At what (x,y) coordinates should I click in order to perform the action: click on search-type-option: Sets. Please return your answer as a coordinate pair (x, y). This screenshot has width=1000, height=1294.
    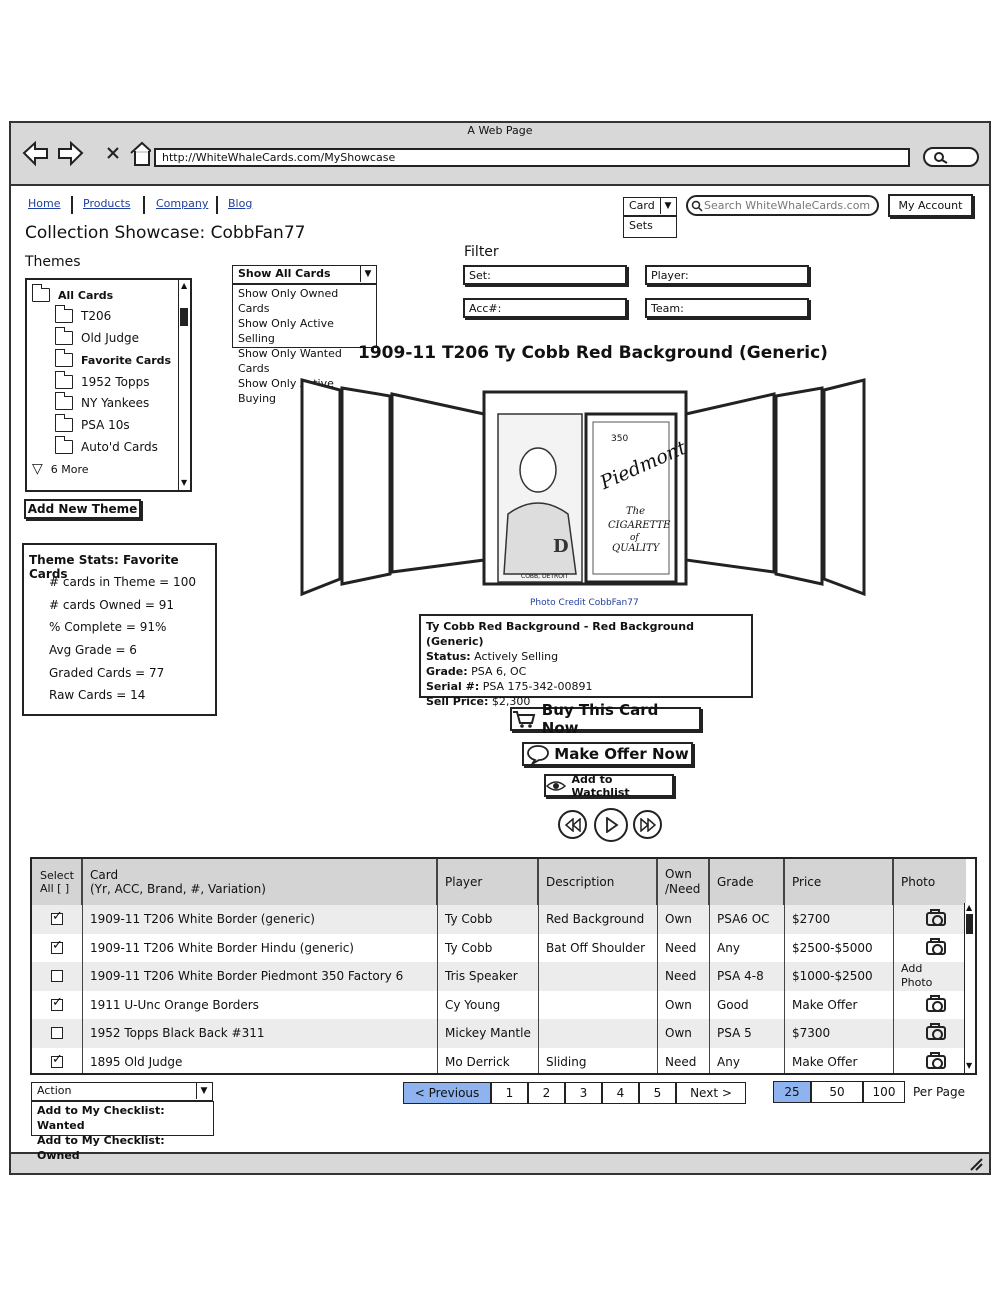
    Looking at the image, I should click on (650, 227).